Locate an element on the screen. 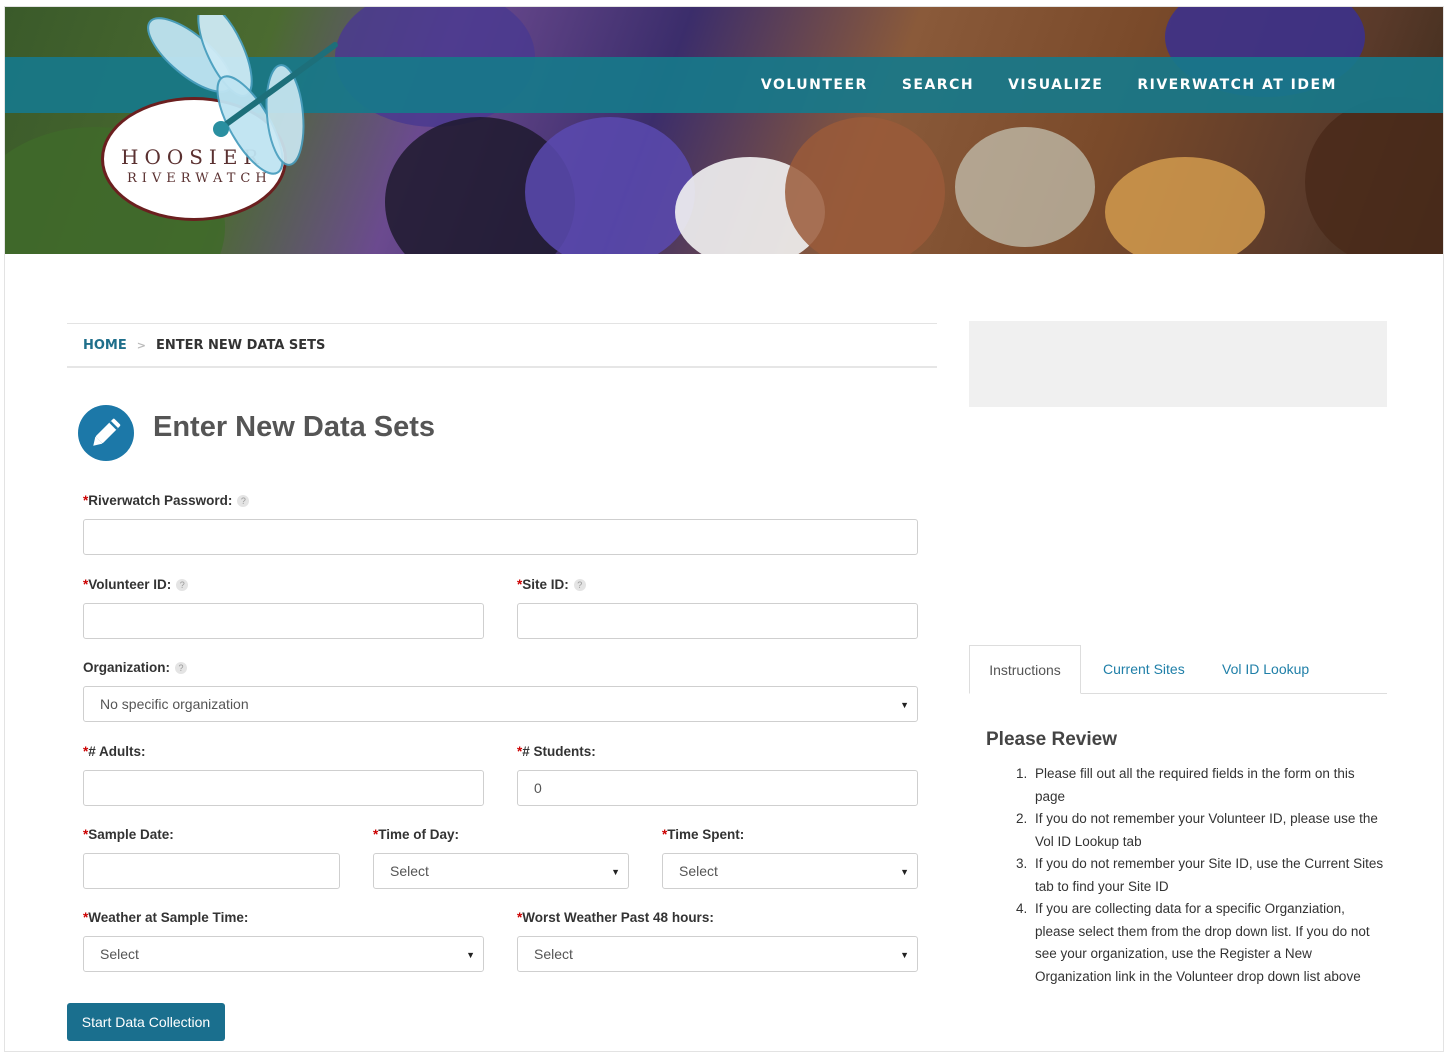 The width and height of the screenshot is (1449, 1053). breadcrumb-home-link: HOME is located at coordinates (105, 345).